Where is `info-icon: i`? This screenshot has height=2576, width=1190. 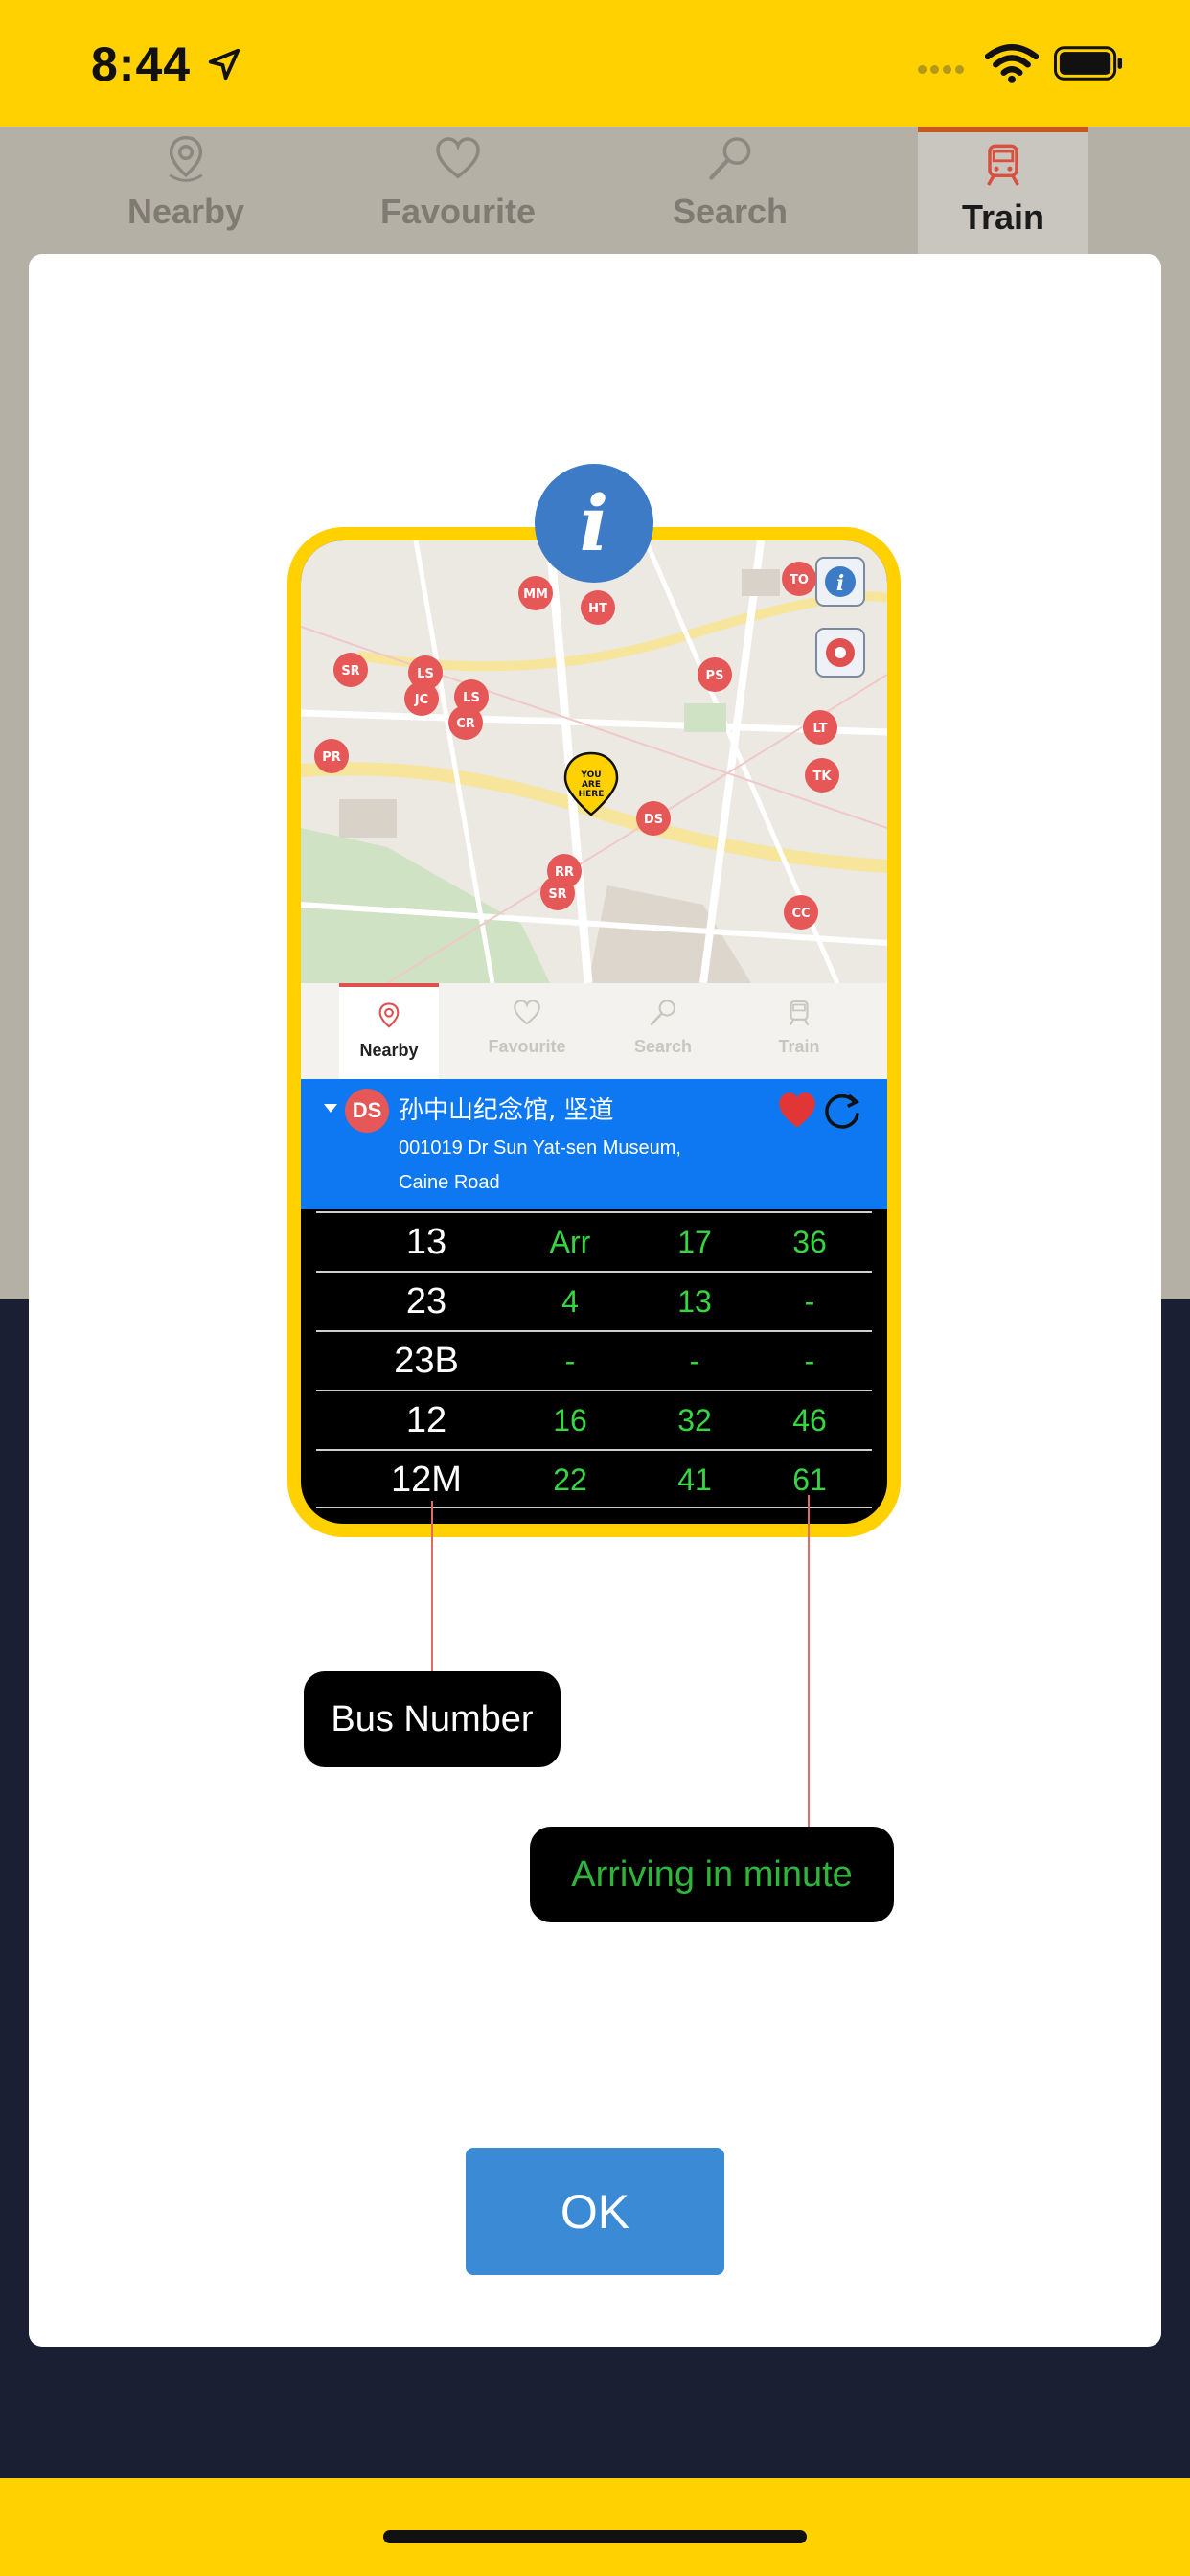 info-icon: i is located at coordinates (594, 523).